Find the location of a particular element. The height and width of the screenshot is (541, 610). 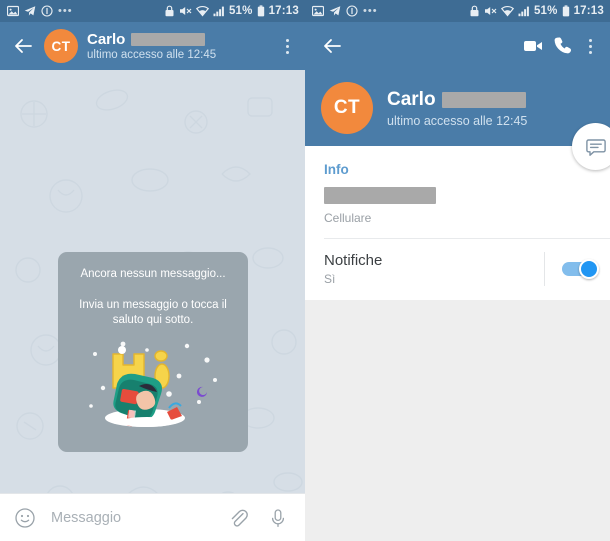

smiley-icon is located at coordinates (25, 518).